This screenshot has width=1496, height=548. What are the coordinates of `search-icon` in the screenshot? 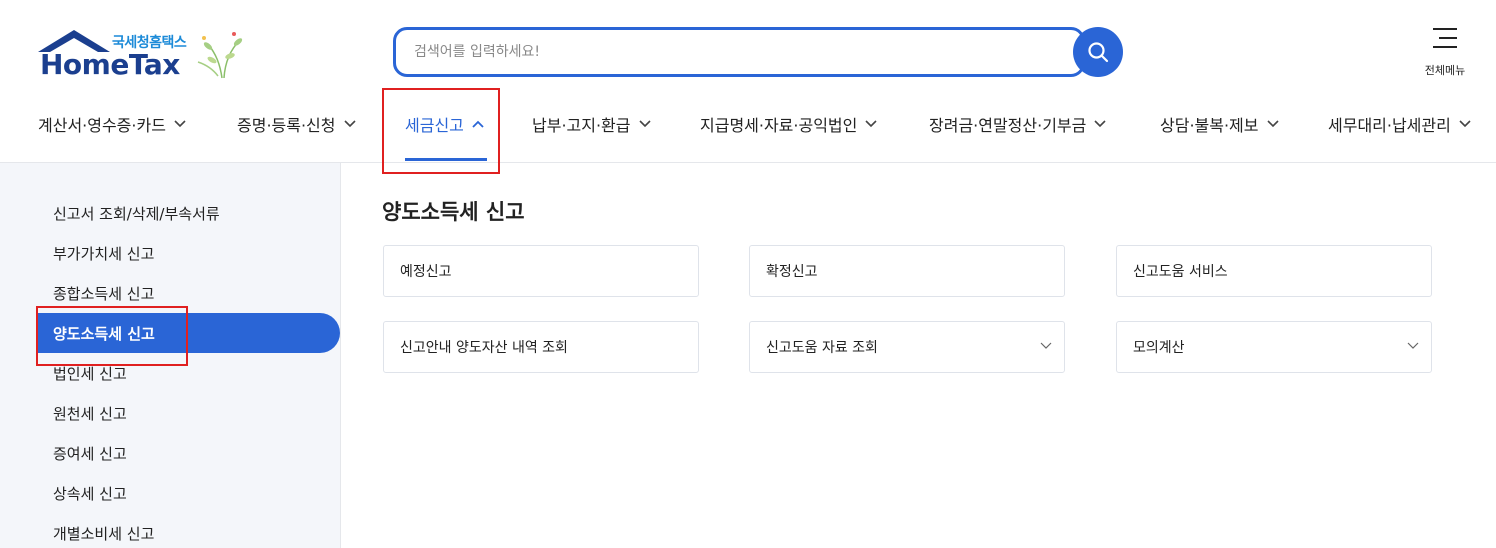 It's located at (1098, 52).